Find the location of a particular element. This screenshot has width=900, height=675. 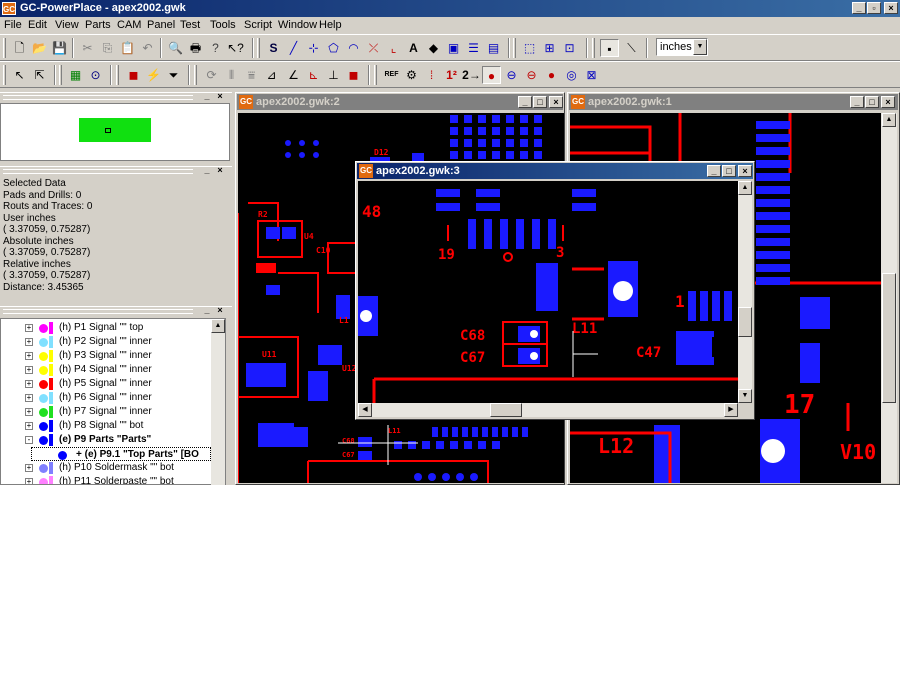

record-icon: ◼ is located at coordinates (133, 75).